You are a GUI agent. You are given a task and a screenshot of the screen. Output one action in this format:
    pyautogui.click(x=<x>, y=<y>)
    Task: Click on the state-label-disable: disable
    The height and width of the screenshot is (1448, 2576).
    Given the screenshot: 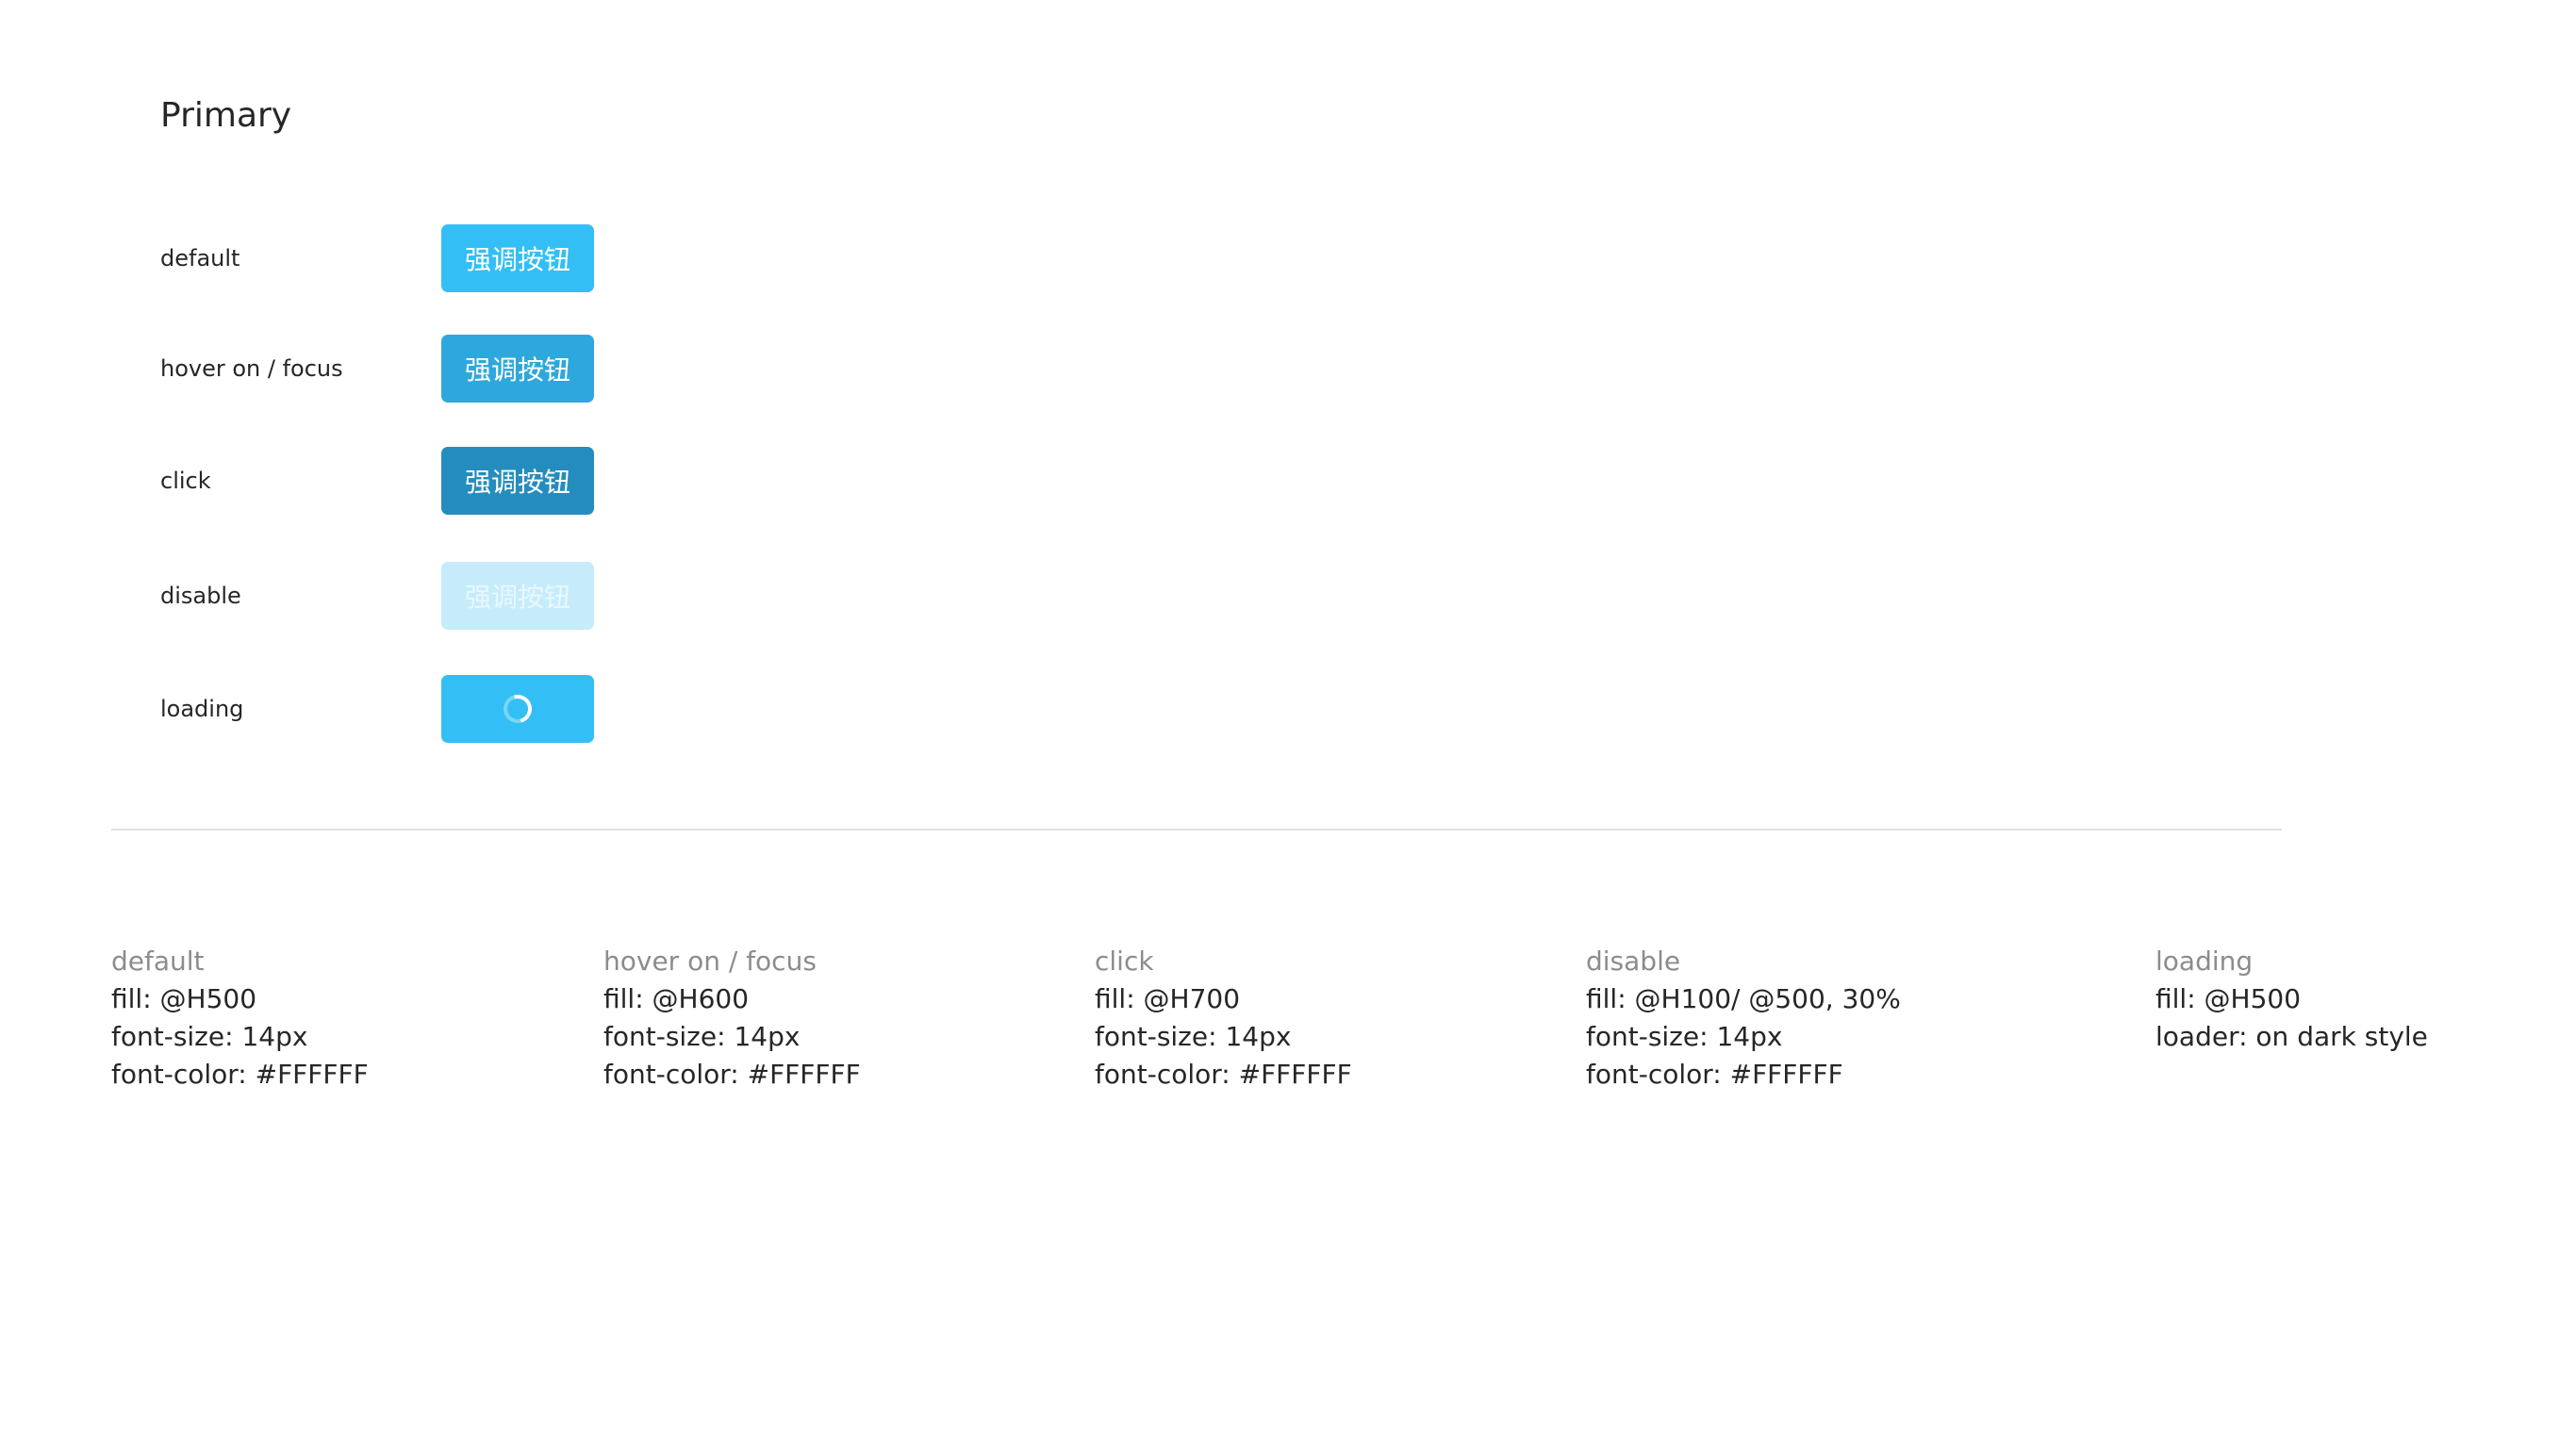 What is the action you would take?
    pyautogui.click(x=200, y=596)
    